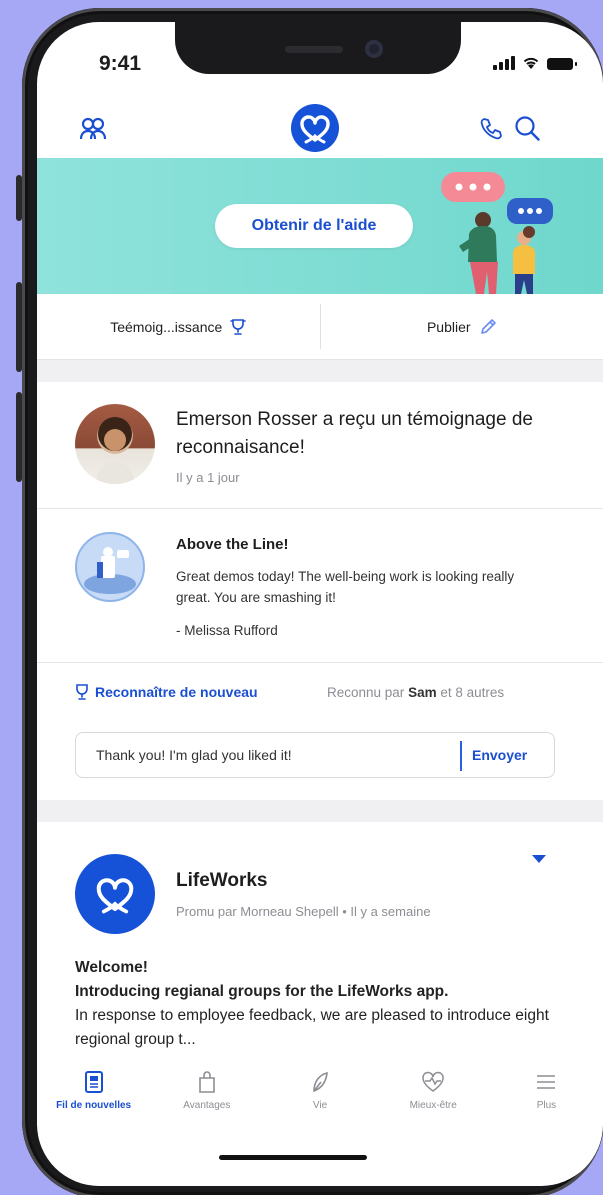 The height and width of the screenshot is (1195, 603). What do you see at coordinates (546, 1090) in the screenshot?
I see `tab-more: Plus` at bounding box center [546, 1090].